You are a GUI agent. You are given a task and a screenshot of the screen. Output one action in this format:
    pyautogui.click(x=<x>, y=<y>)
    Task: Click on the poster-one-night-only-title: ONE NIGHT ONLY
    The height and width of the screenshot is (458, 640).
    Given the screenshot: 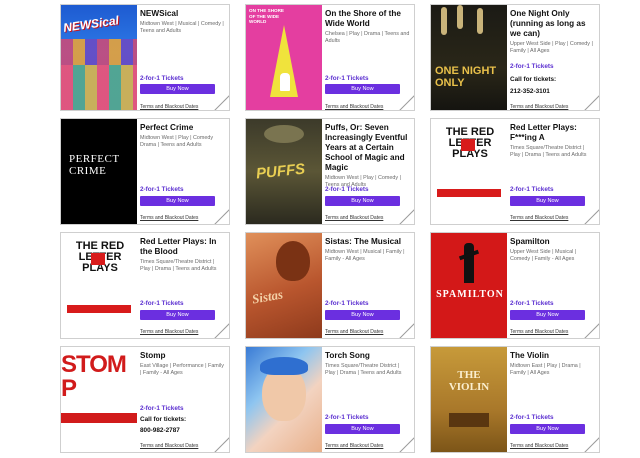 What is the action you would take?
    pyautogui.click(x=466, y=77)
    